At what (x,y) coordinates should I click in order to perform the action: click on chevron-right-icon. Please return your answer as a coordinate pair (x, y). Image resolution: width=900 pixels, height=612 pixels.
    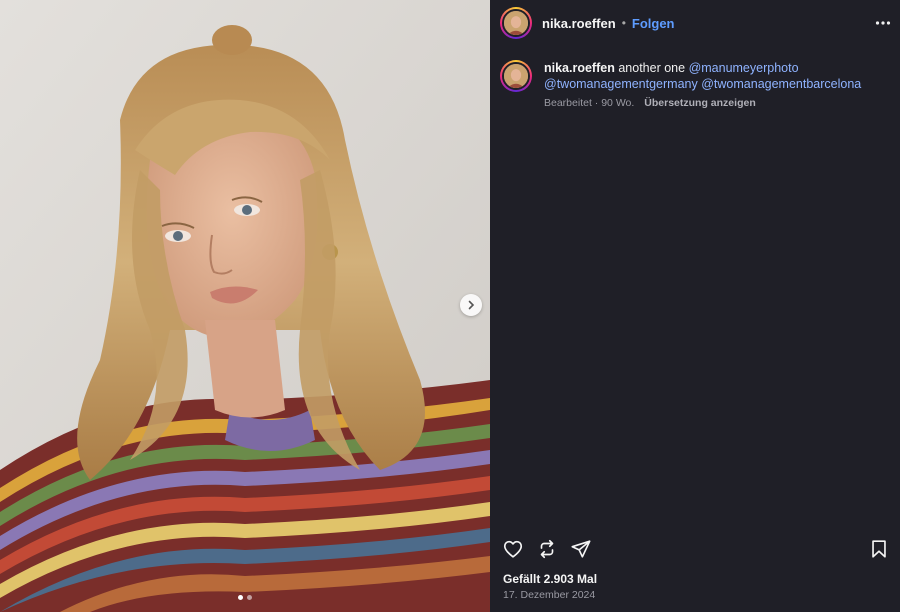
    Looking at the image, I should click on (471, 305).